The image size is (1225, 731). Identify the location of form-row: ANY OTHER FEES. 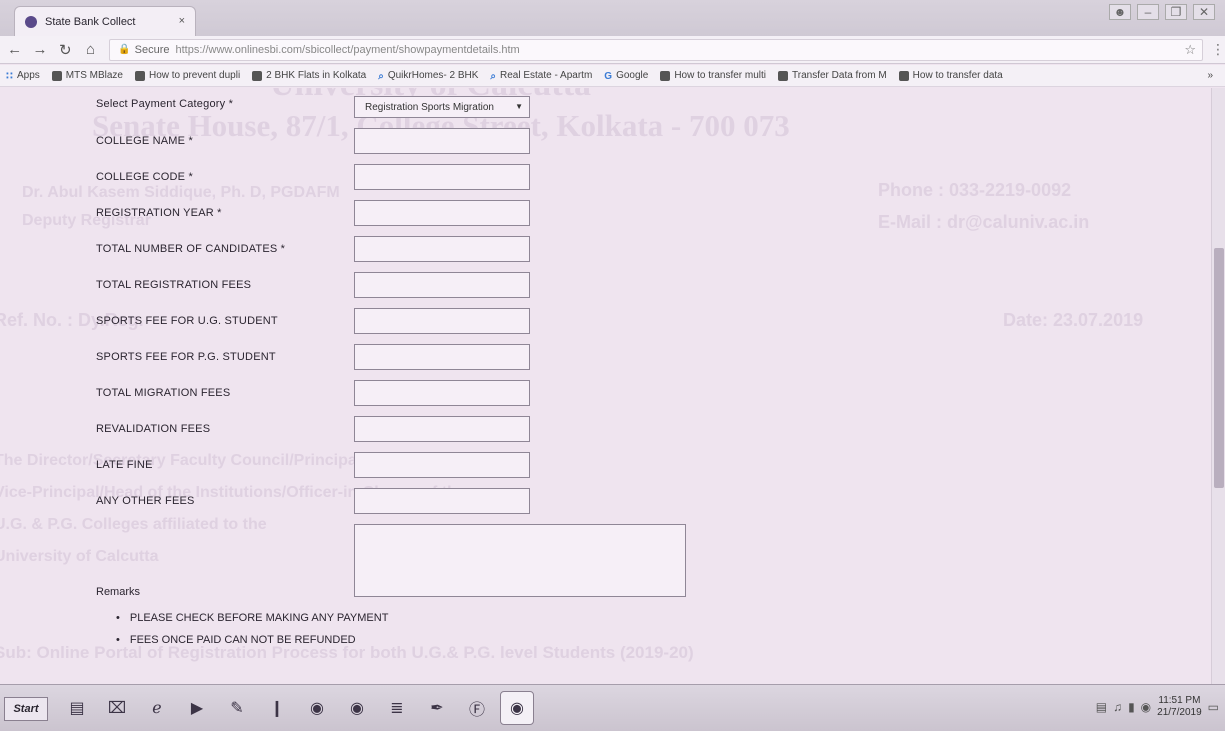
(396, 502).